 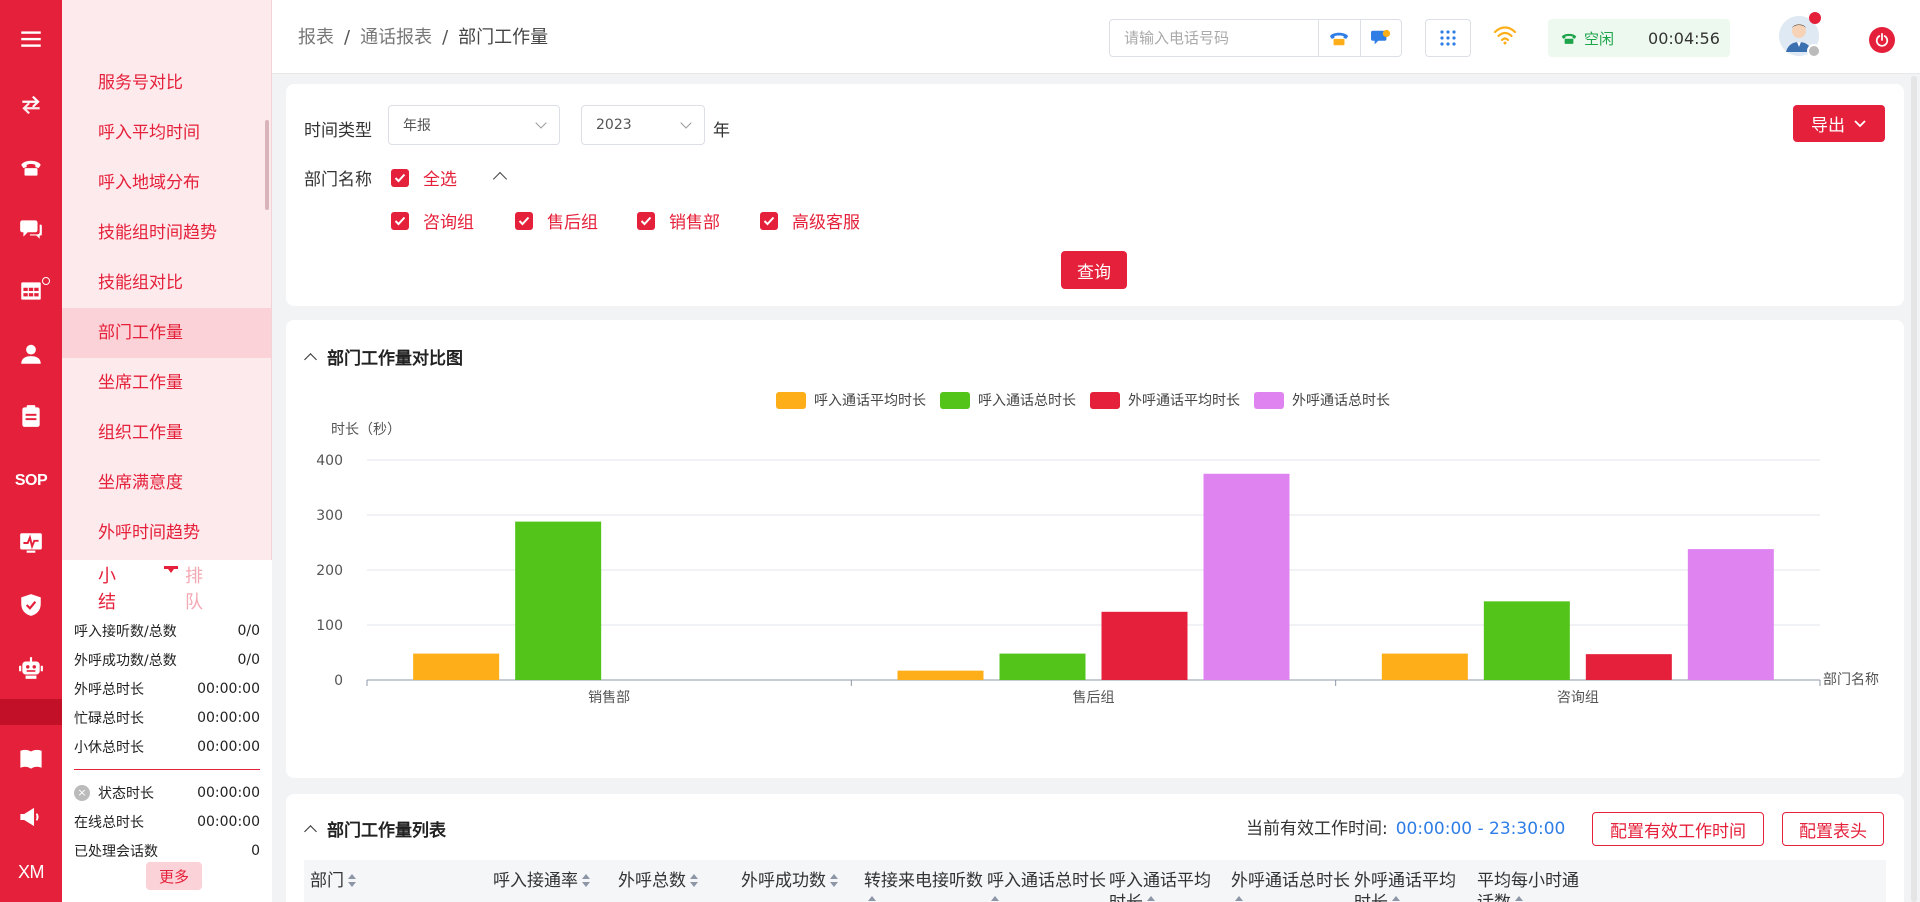 What do you see at coordinates (1214, 38) in the screenshot?
I see `phone-number-input` at bounding box center [1214, 38].